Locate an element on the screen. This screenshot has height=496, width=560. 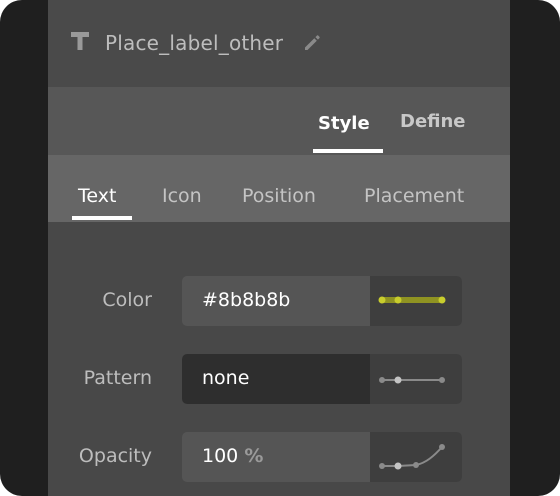
style-subtabs: Text Icon Position Placement is located at coordinates (279, 188).